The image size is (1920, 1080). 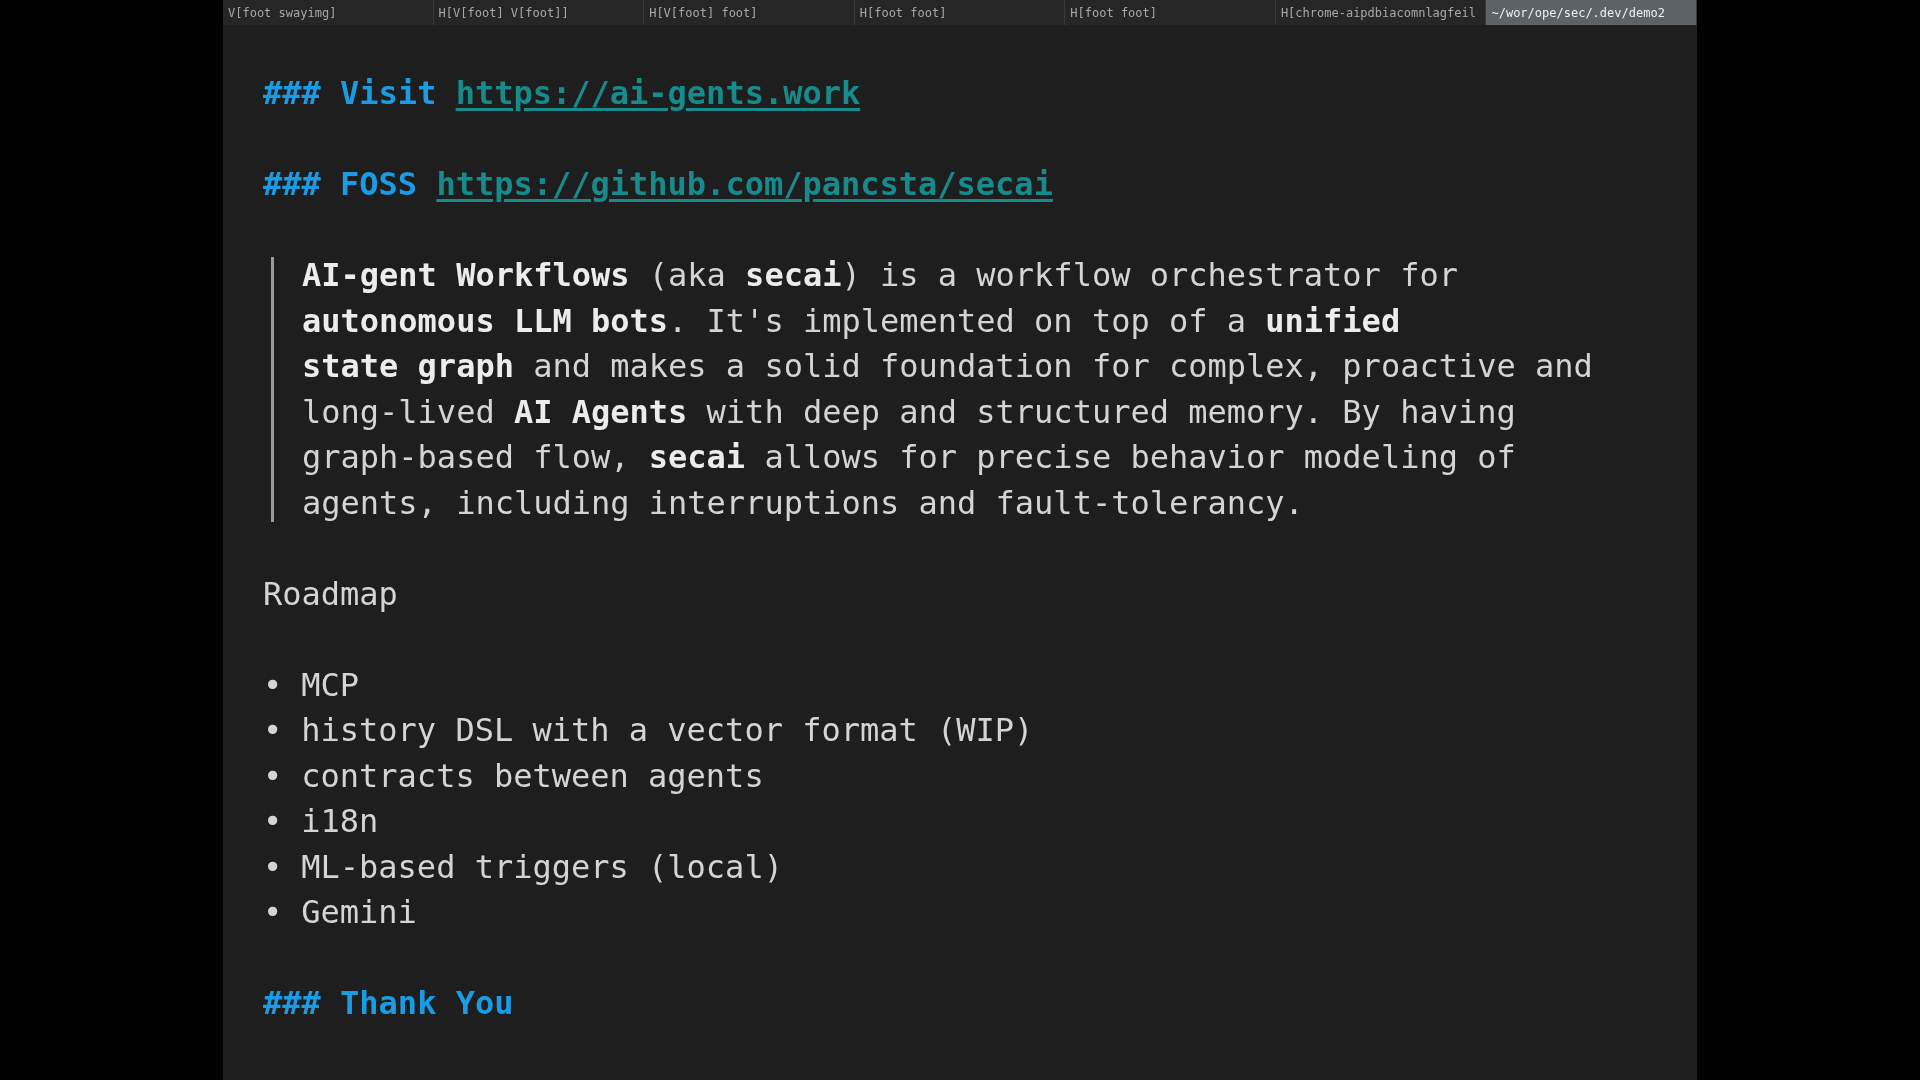 I want to click on heading-text: ### FOSS, so click(x=340, y=184).